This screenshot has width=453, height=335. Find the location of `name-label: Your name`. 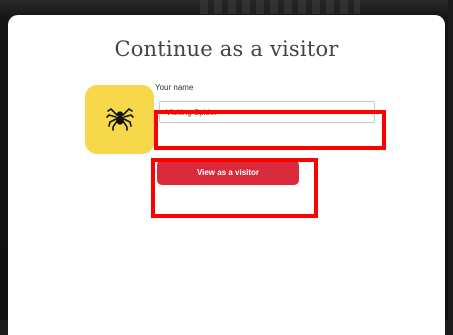

name-label: Your name is located at coordinates (174, 87).